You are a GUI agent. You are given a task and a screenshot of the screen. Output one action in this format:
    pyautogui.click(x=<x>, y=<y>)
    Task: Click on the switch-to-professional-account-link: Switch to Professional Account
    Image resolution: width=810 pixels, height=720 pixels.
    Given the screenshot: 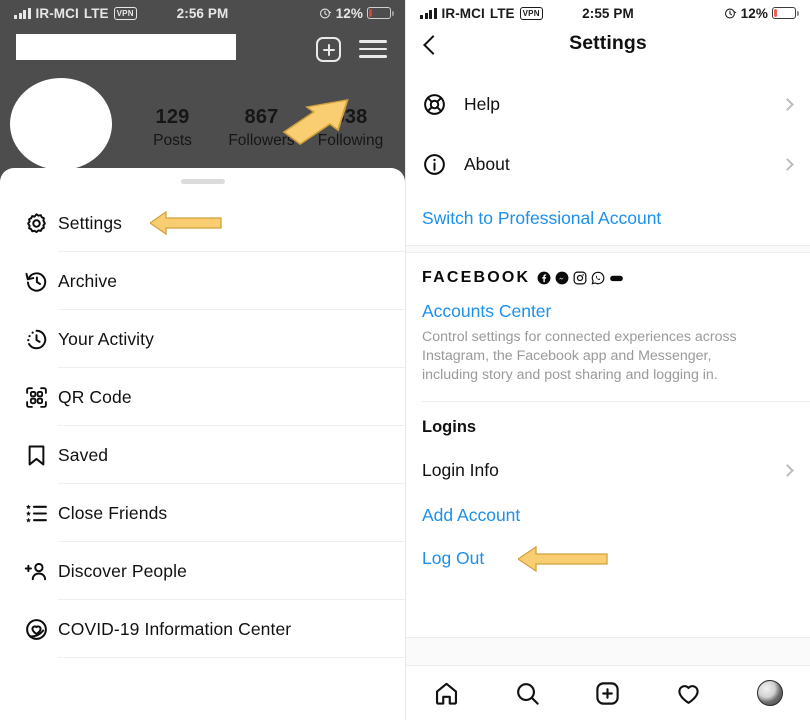 What is the action you would take?
    pyautogui.click(x=608, y=219)
    